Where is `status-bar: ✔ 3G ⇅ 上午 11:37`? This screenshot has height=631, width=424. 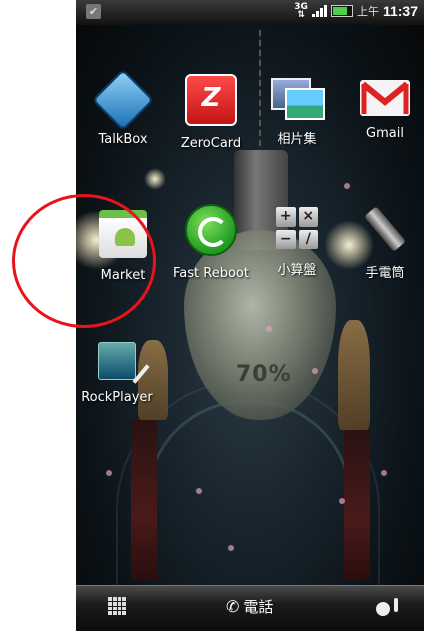
status-bar: ✔ 3G ⇅ 上午 11:37 is located at coordinates (250, 12).